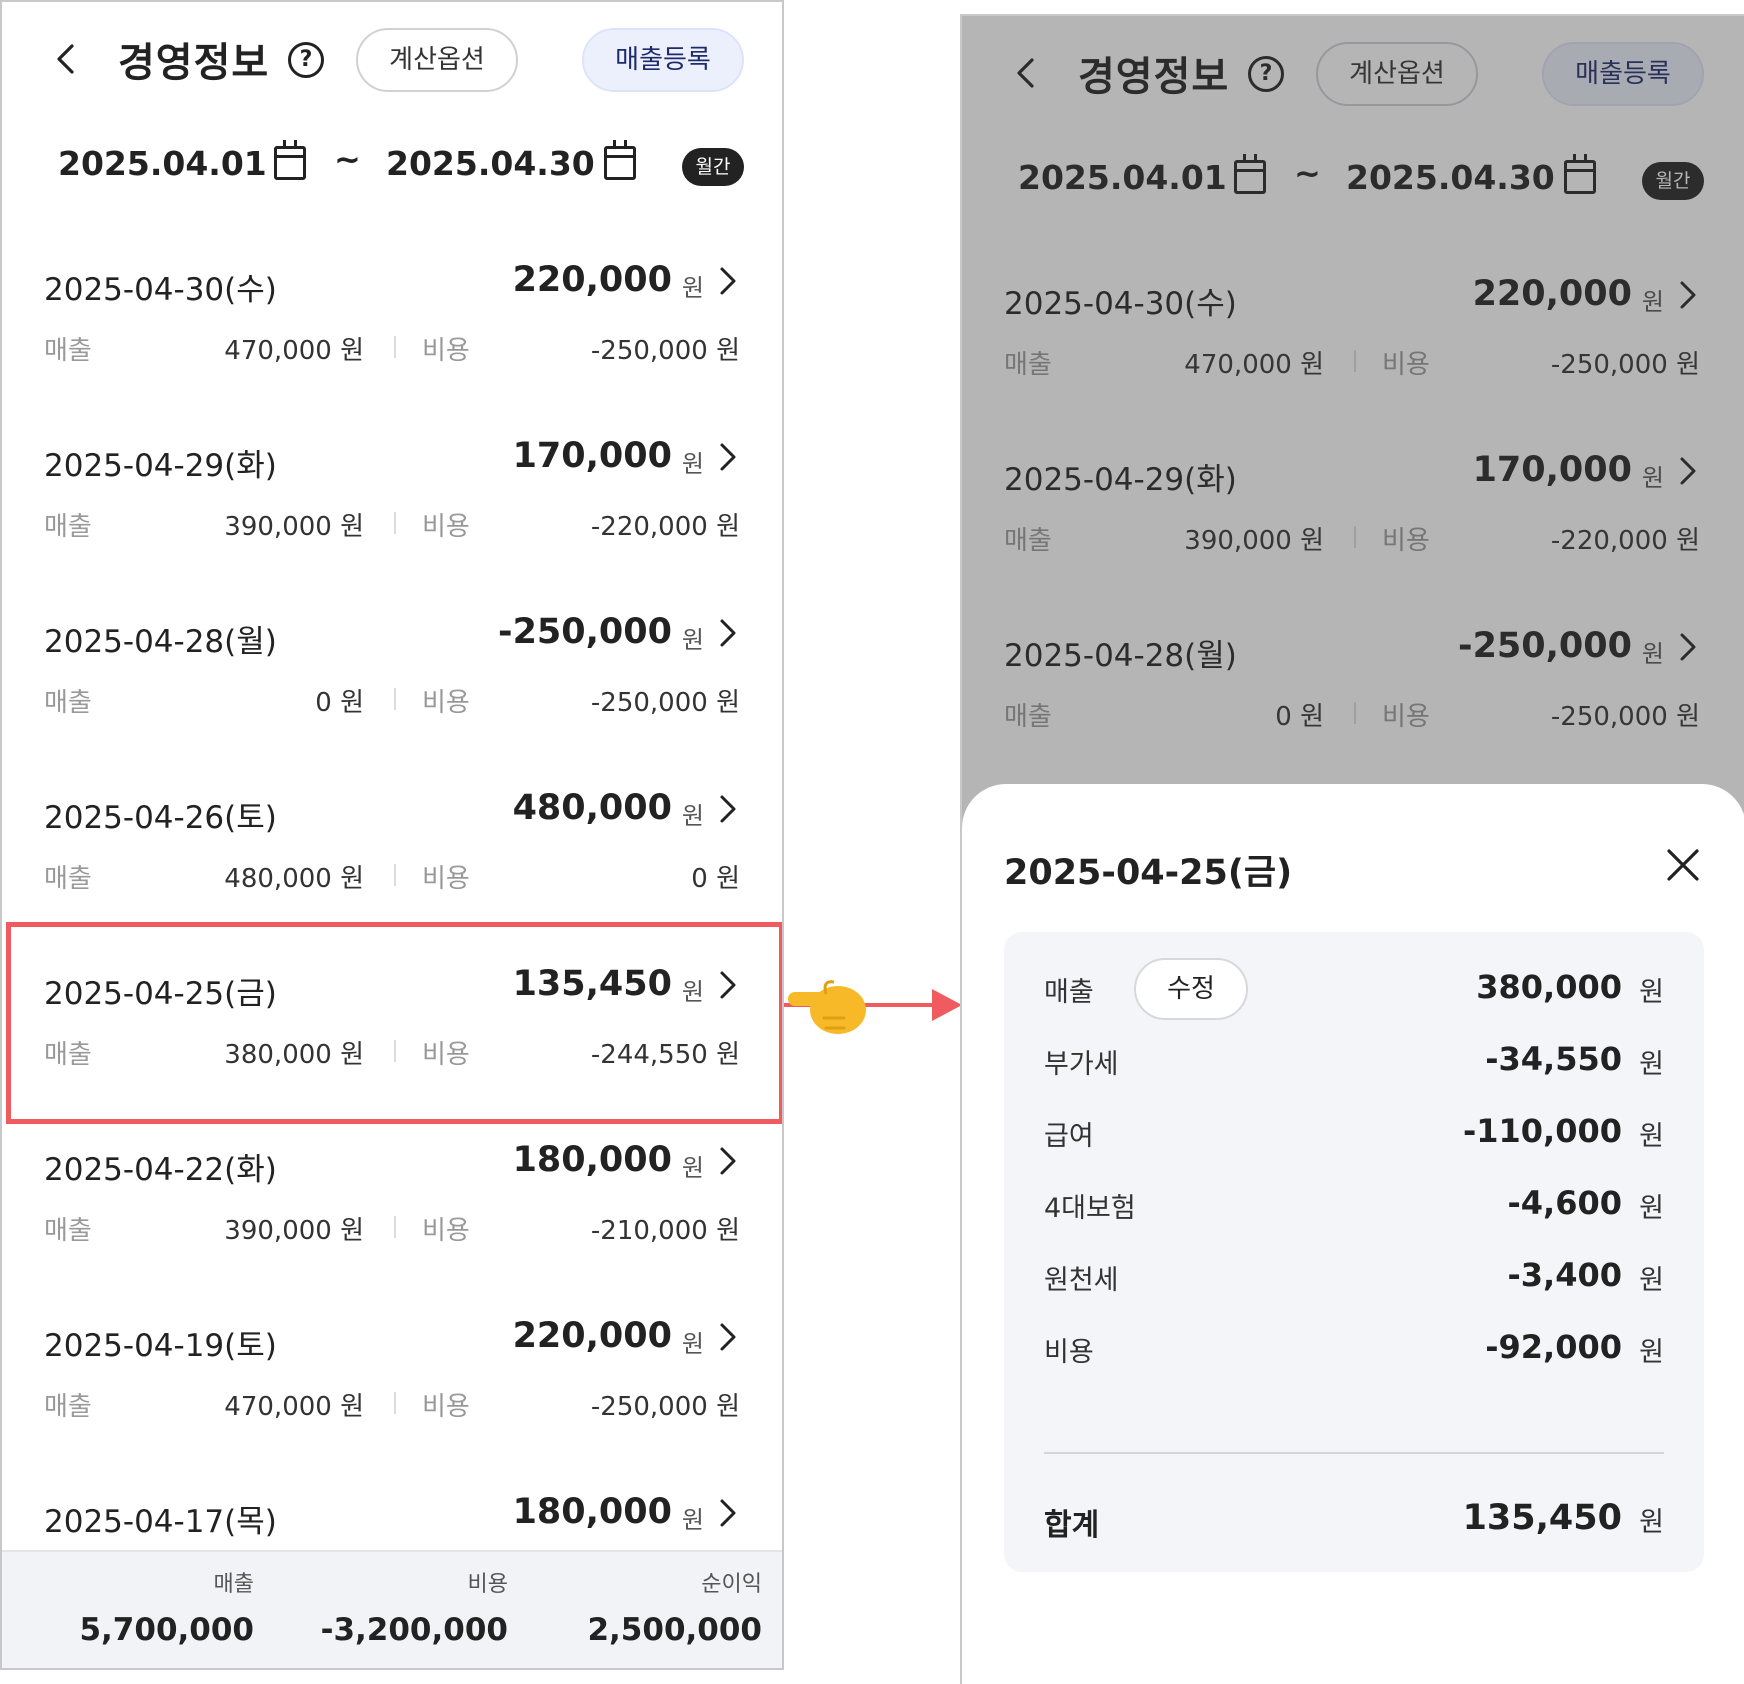 This screenshot has width=1744, height=1684. What do you see at coordinates (160, 1170) in the screenshot?
I see `row-date: 2025-04-22(화)` at bounding box center [160, 1170].